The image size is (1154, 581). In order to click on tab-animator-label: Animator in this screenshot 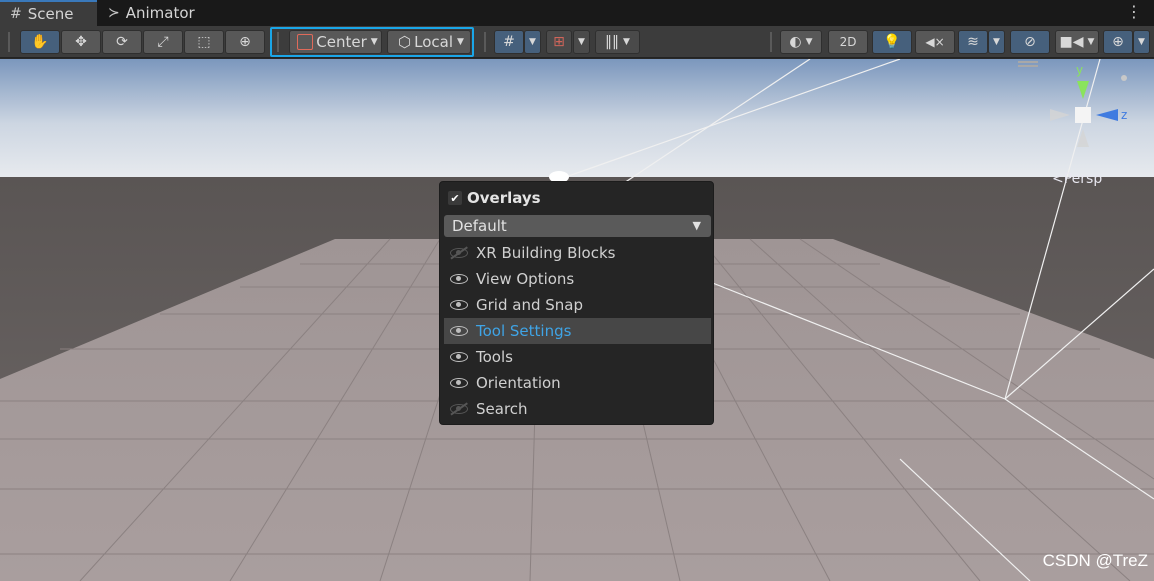, I will do `click(160, 13)`.